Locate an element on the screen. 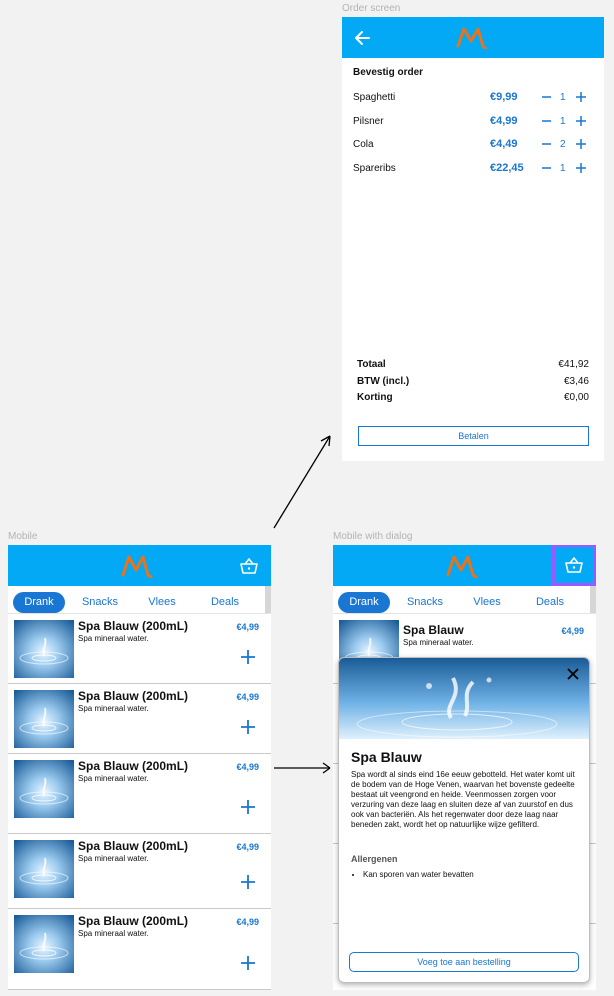 The height and width of the screenshot is (996, 614). summary-value: €0,00 is located at coordinates (576, 397).